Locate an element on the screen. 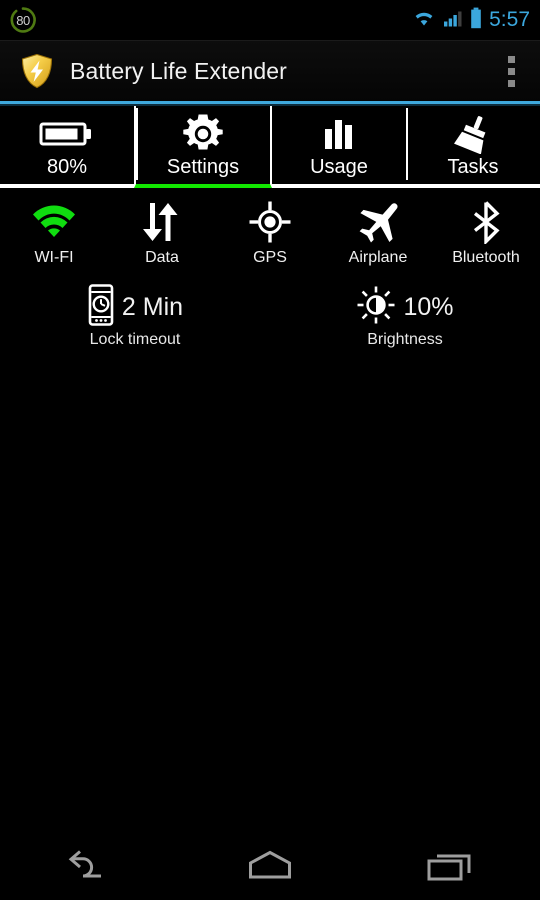 This screenshot has width=540, height=900. tab-usage: Usage is located at coordinates (339, 147).